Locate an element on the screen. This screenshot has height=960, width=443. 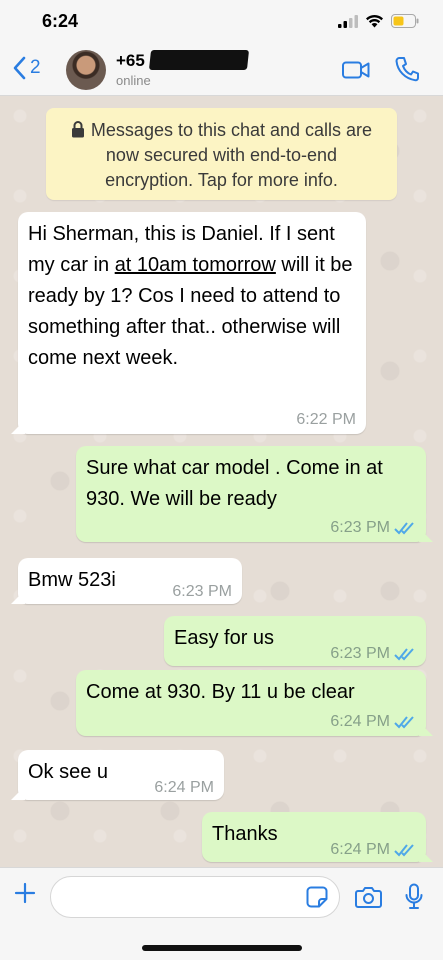
camera-icon is located at coordinates (368, 897).